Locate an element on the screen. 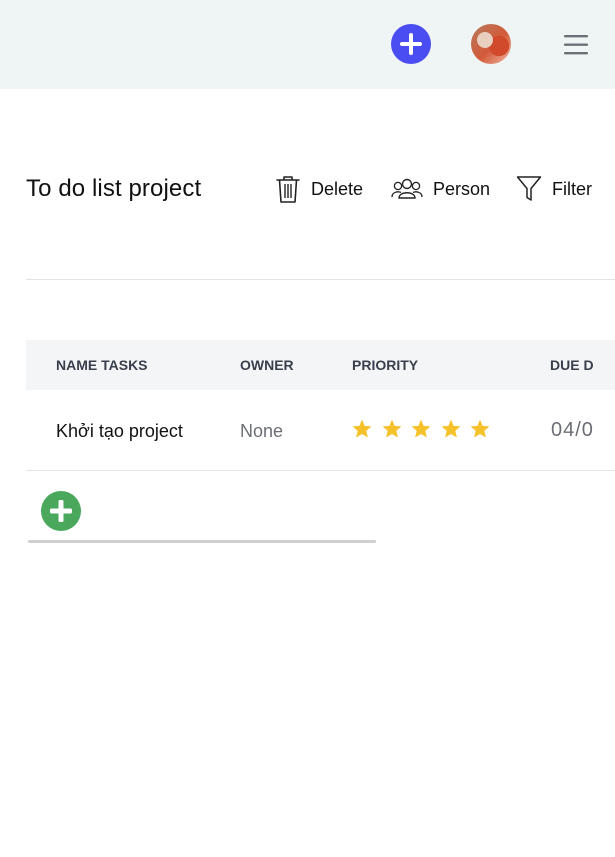  column-header-due-date: DUE D is located at coordinates (572, 365).